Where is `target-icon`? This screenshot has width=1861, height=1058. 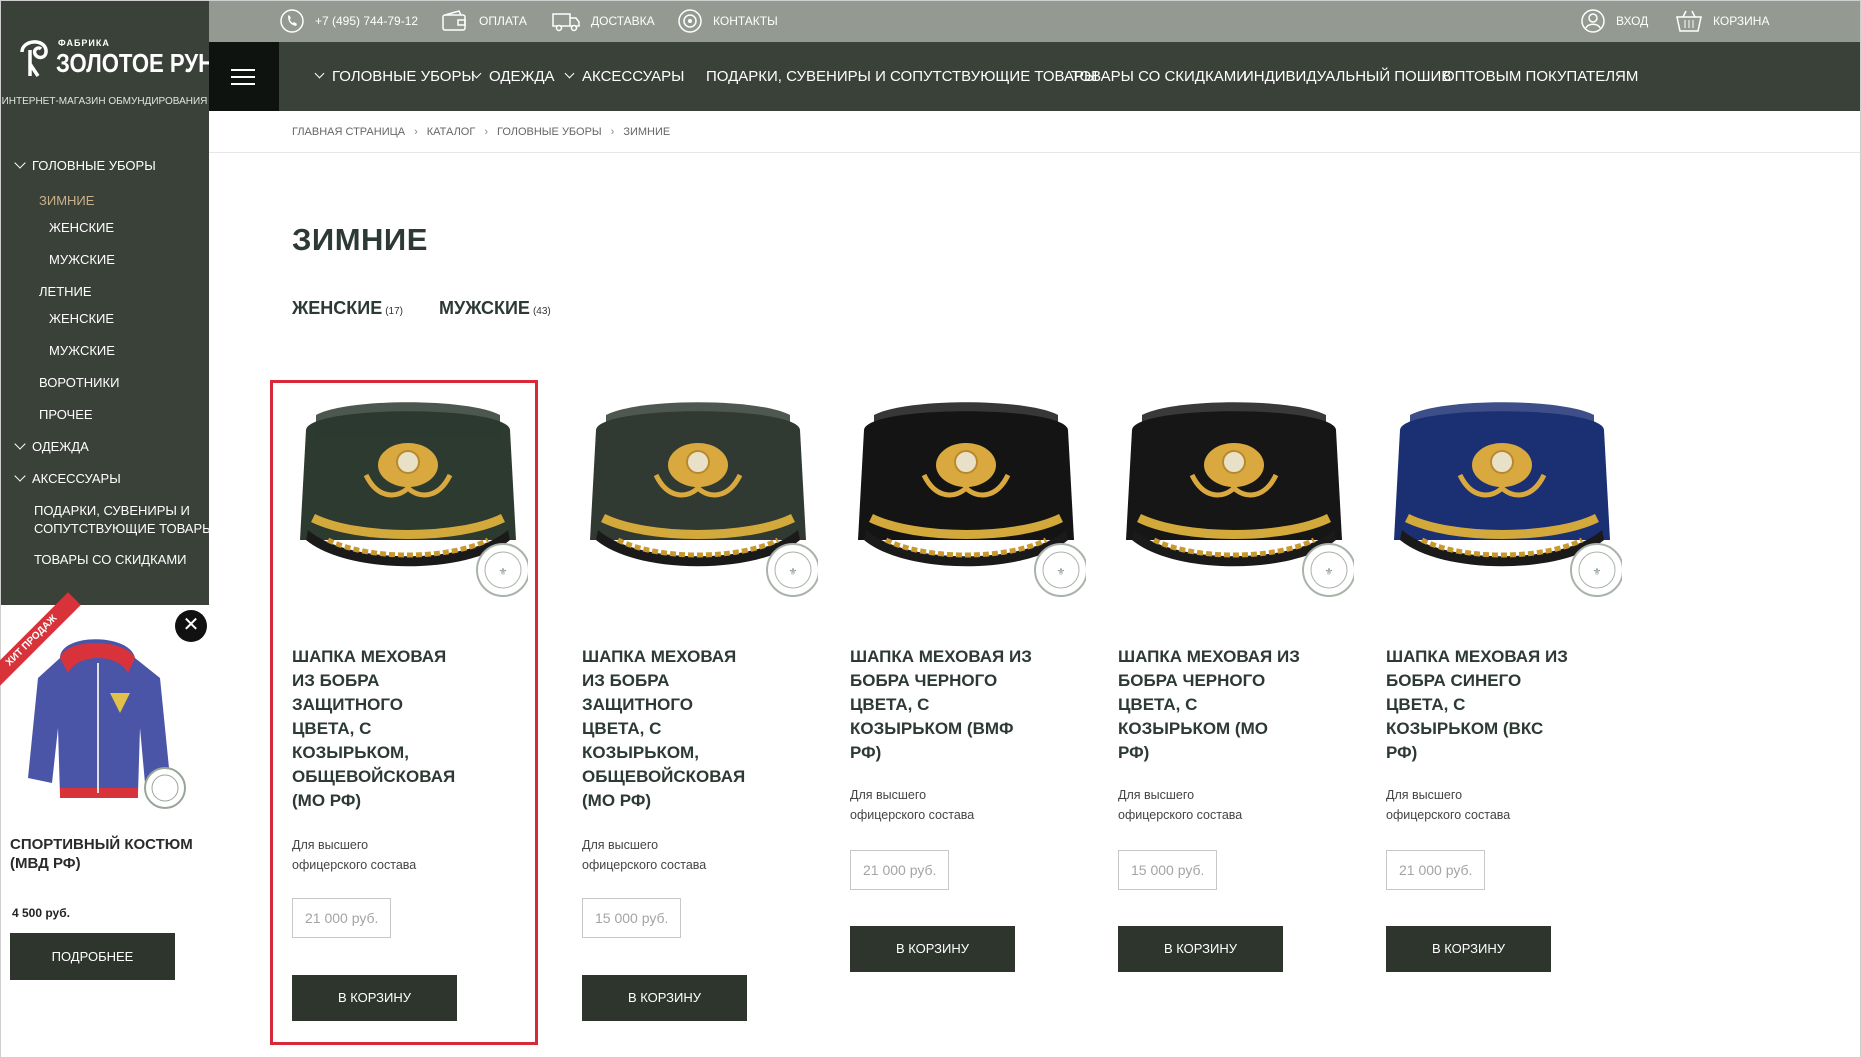
target-icon is located at coordinates (690, 21).